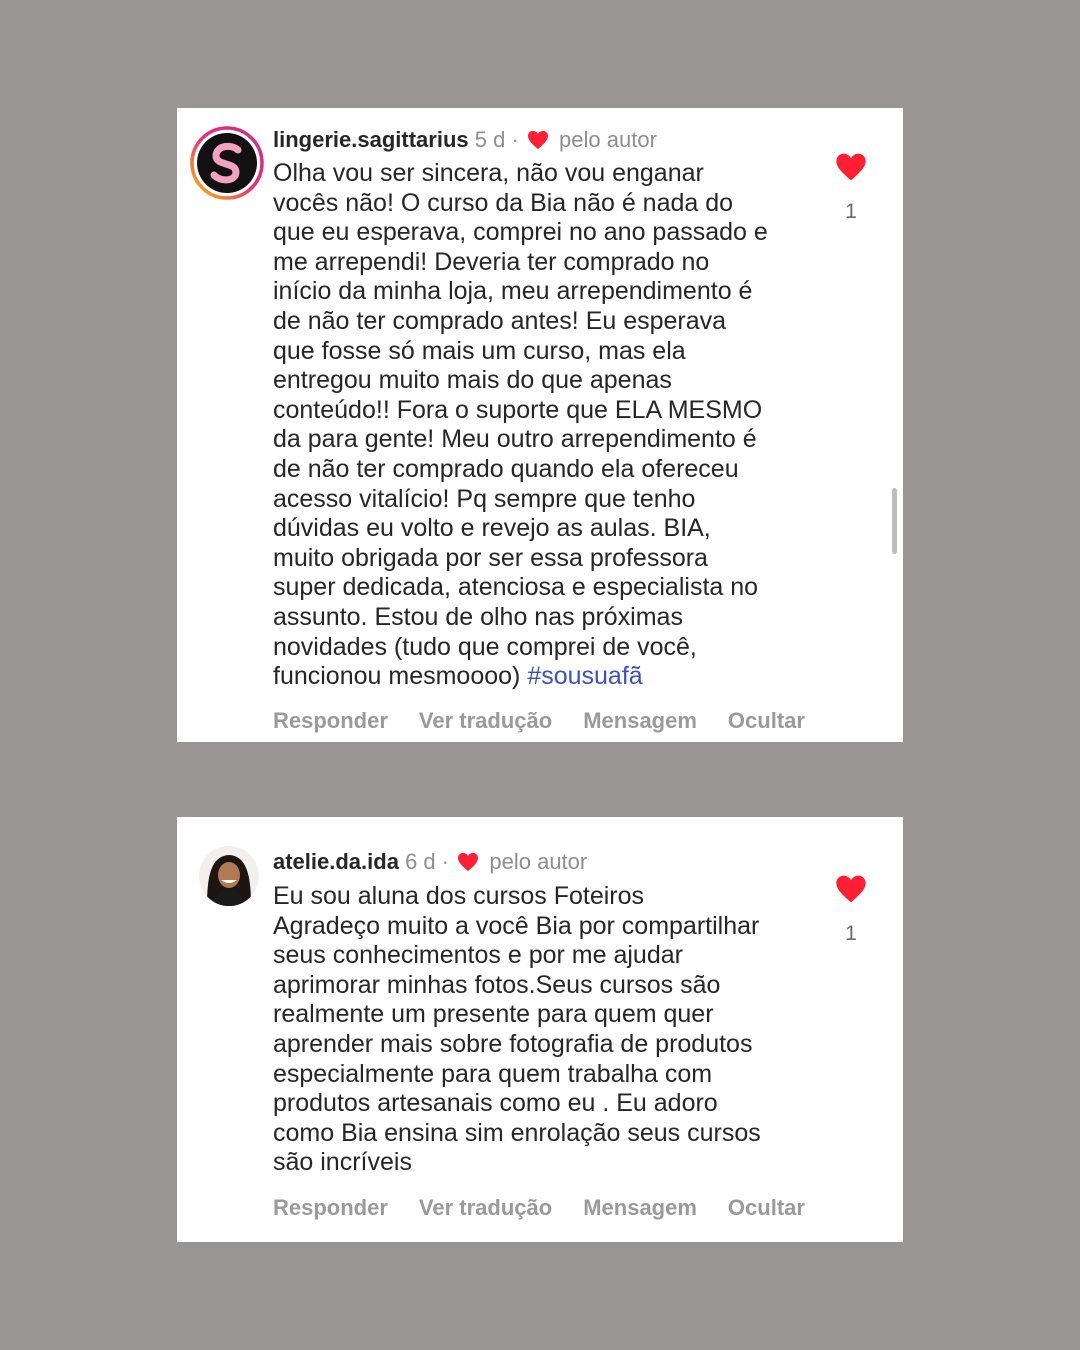 This screenshot has height=1350, width=1080. What do you see at coordinates (894, 521) in the screenshot?
I see `scrollbar` at bounding box center [894, 521].